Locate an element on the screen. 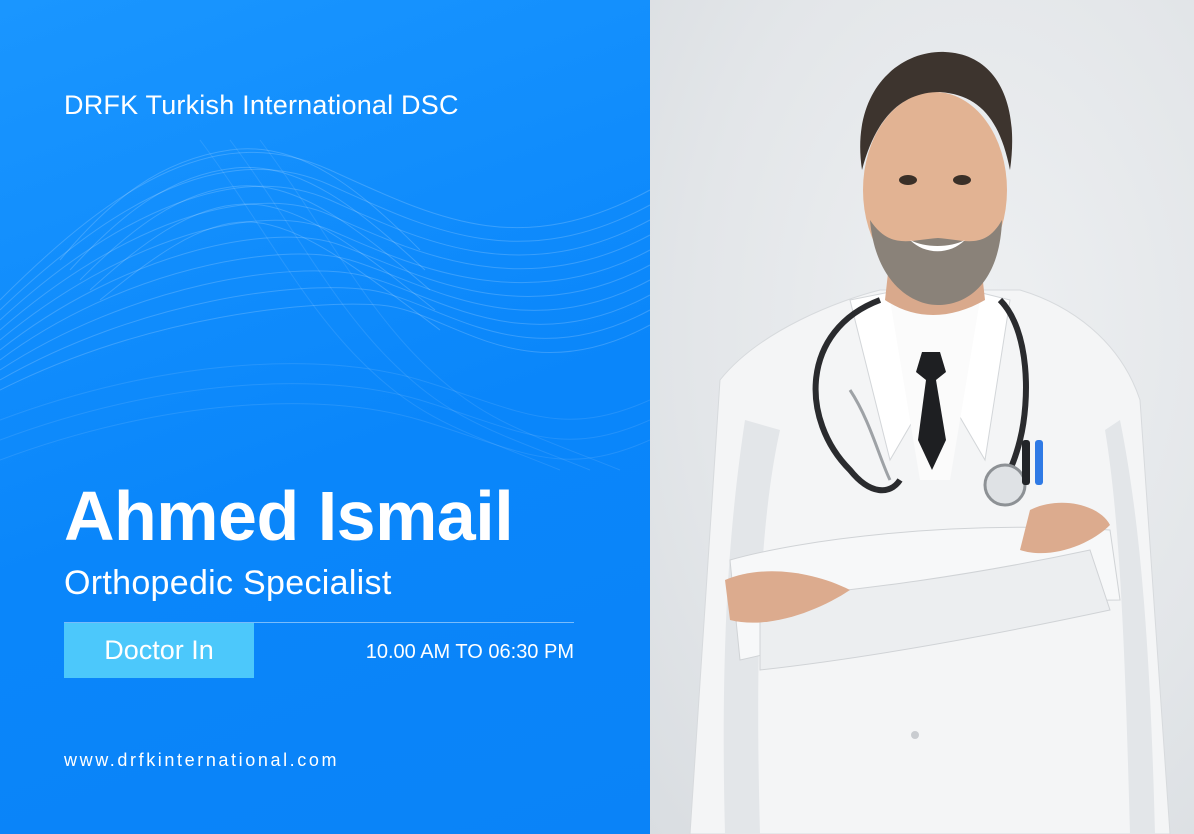 The image size is (1194, 834). clinic-name: DRFK Turkish International DSC is located at coordinates (261, 105).